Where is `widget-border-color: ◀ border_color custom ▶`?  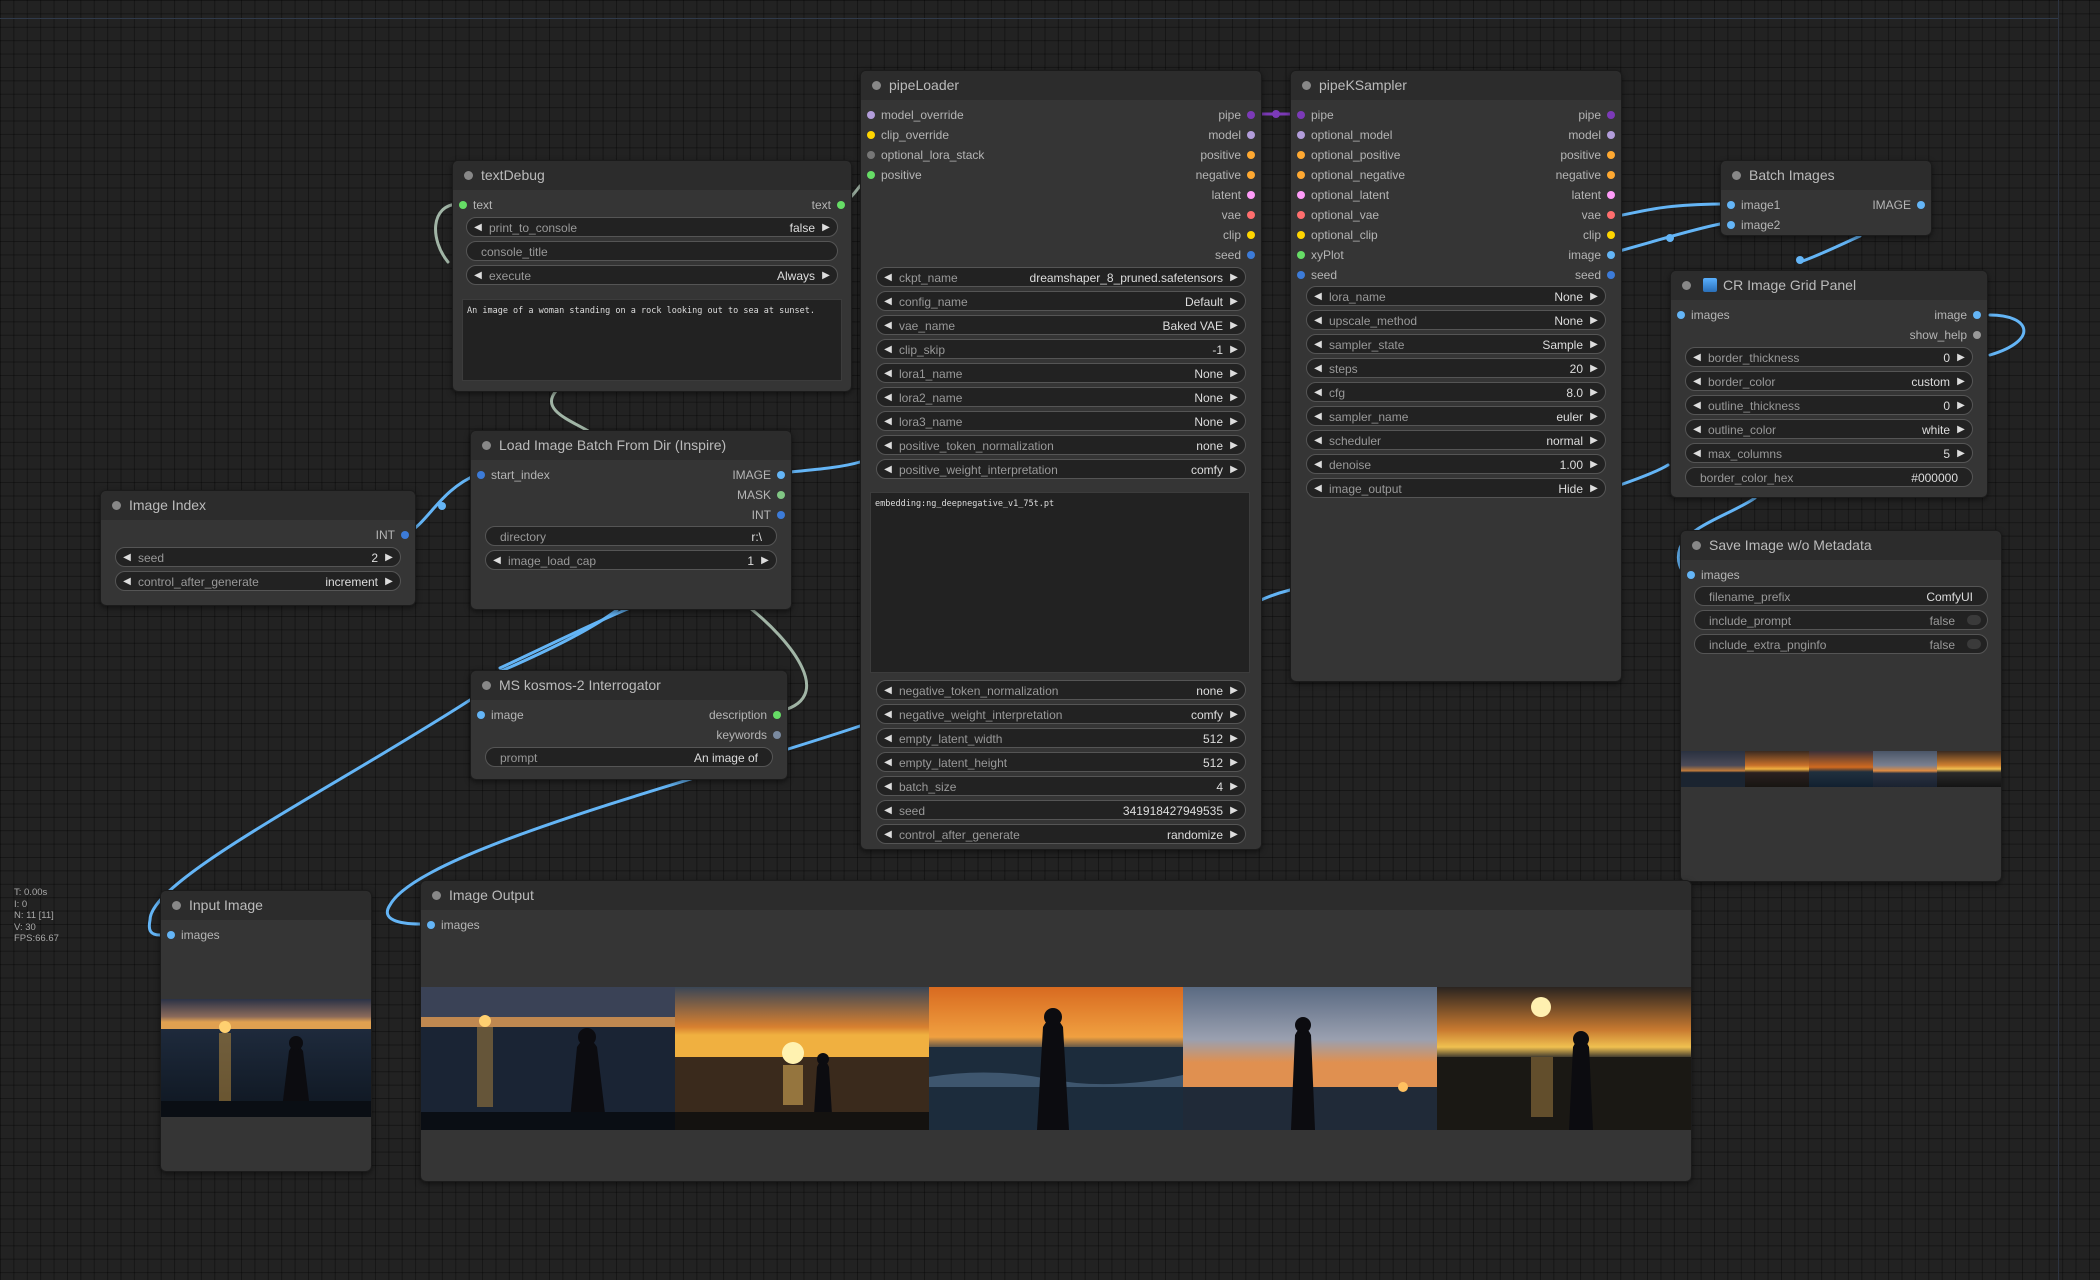
widget-border-color: ◀ border_color custom ▶ is located at coordinates (1829, 381).